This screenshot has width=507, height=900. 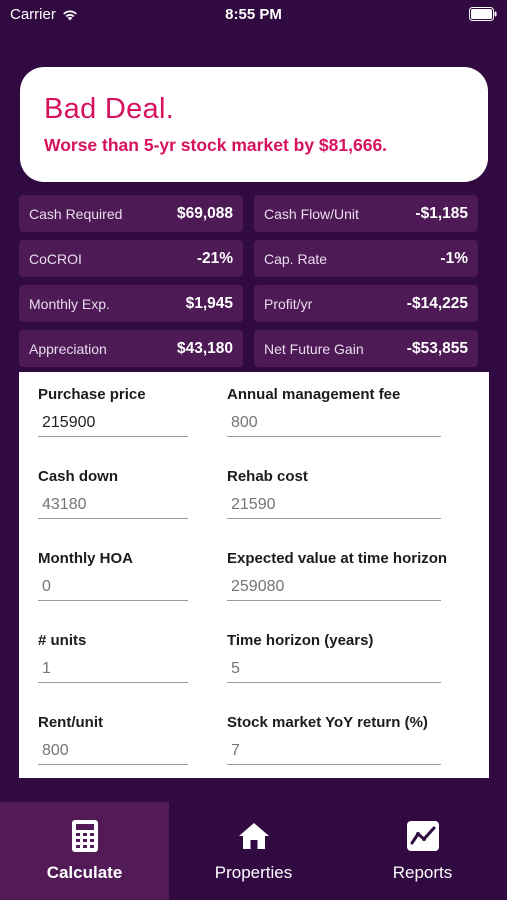 What do you see at coordinates (267, 476) in the screenshot?
I see `field-label: Rehab cost` at bounding box center [267, 476].